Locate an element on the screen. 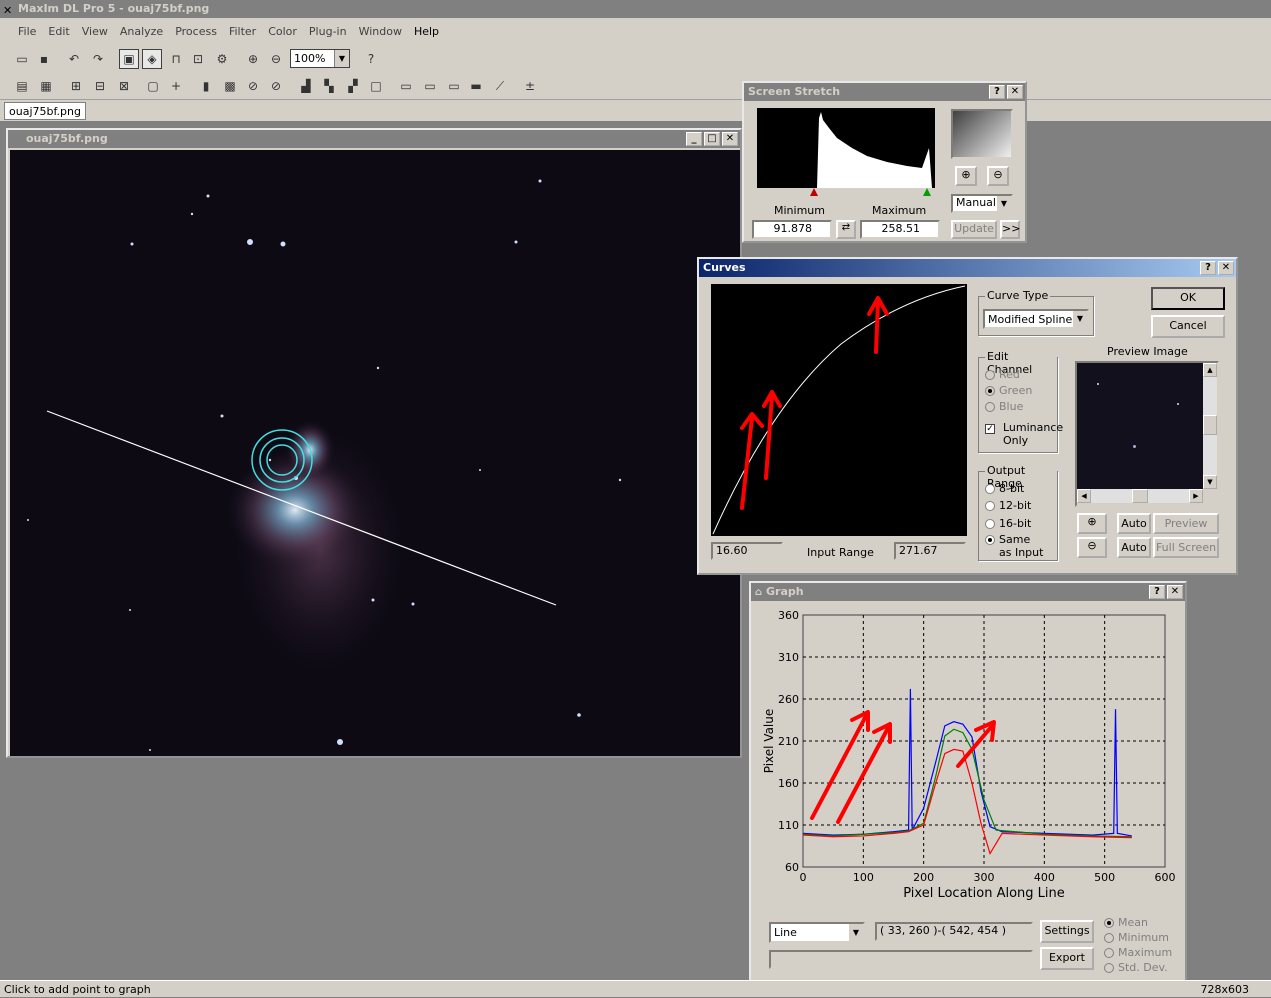  swap-icon: ⇄ is located at coordinates (846, 229).